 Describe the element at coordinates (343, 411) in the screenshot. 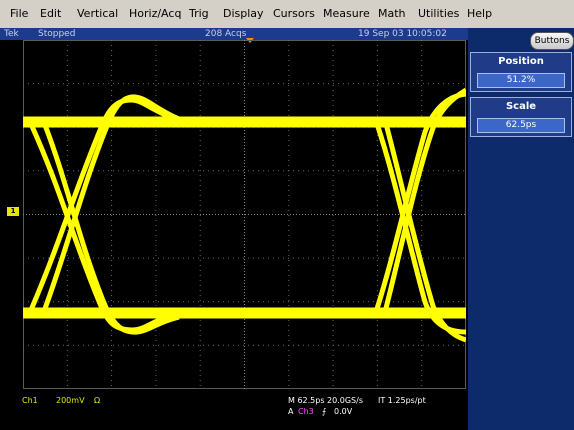

I see `trigger-level: 0.0V` at that location.